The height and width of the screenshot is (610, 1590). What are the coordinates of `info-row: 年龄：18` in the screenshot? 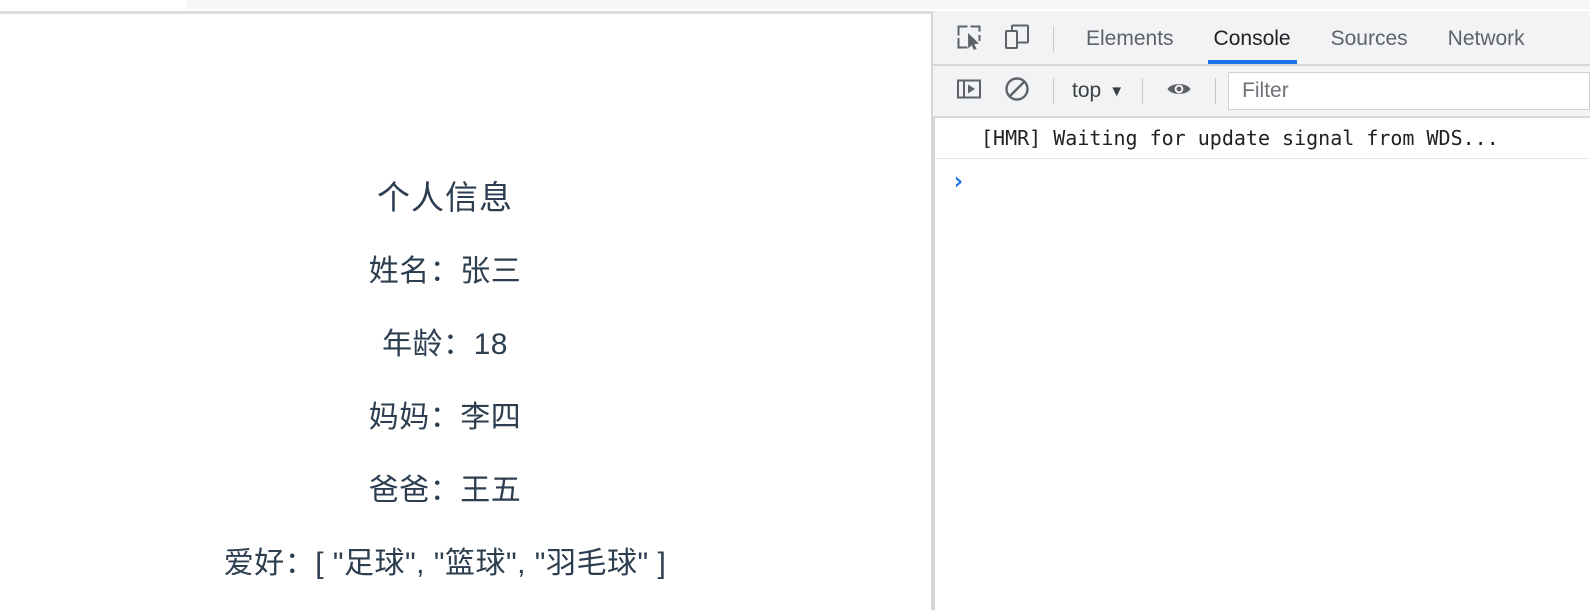 It's located at (445, 323).